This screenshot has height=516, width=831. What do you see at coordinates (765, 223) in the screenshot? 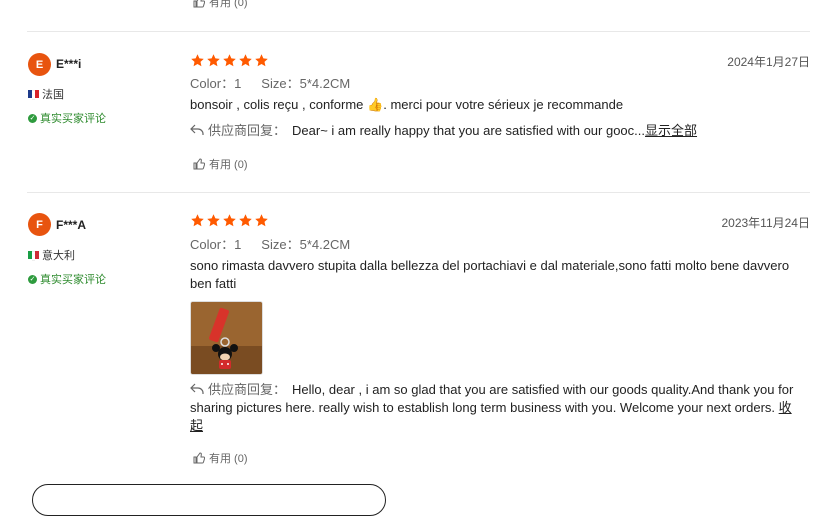
I see `review-date: 2023年11月24日` at bounding box center [765, 223].